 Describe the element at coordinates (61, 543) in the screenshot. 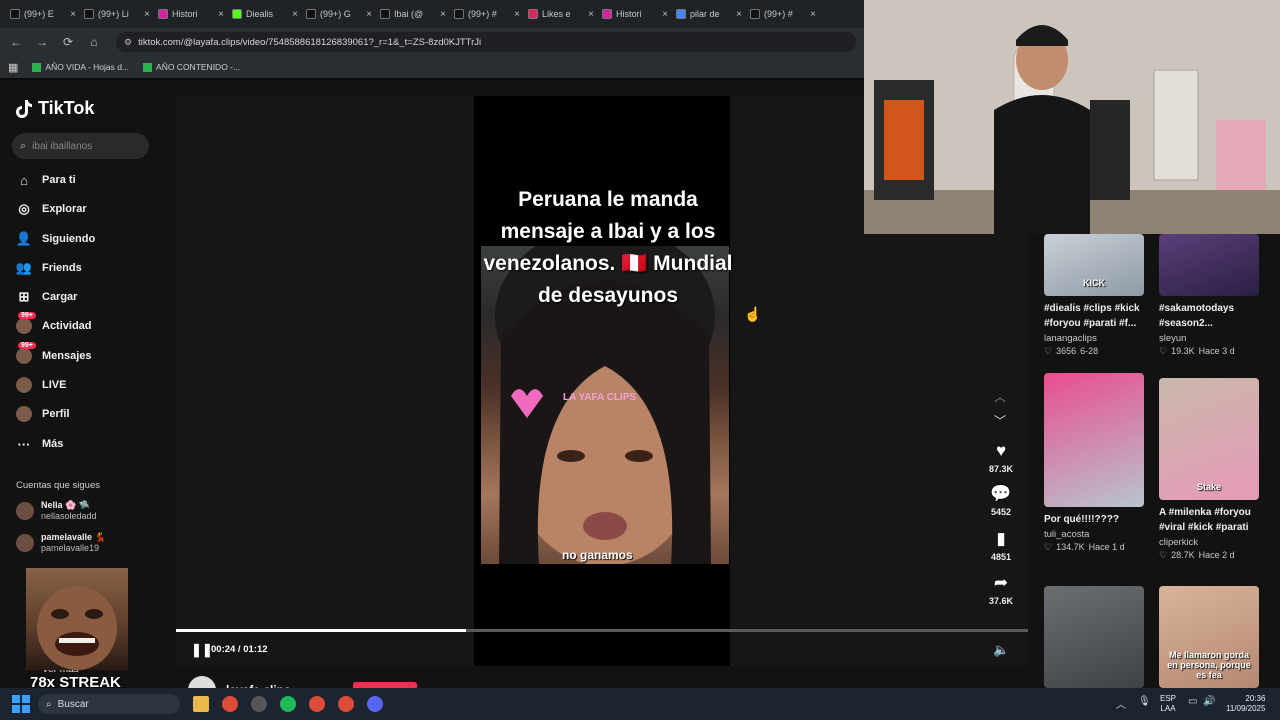

I see `following-account: pamelavalle 💃 pamelavalle19` at that location.